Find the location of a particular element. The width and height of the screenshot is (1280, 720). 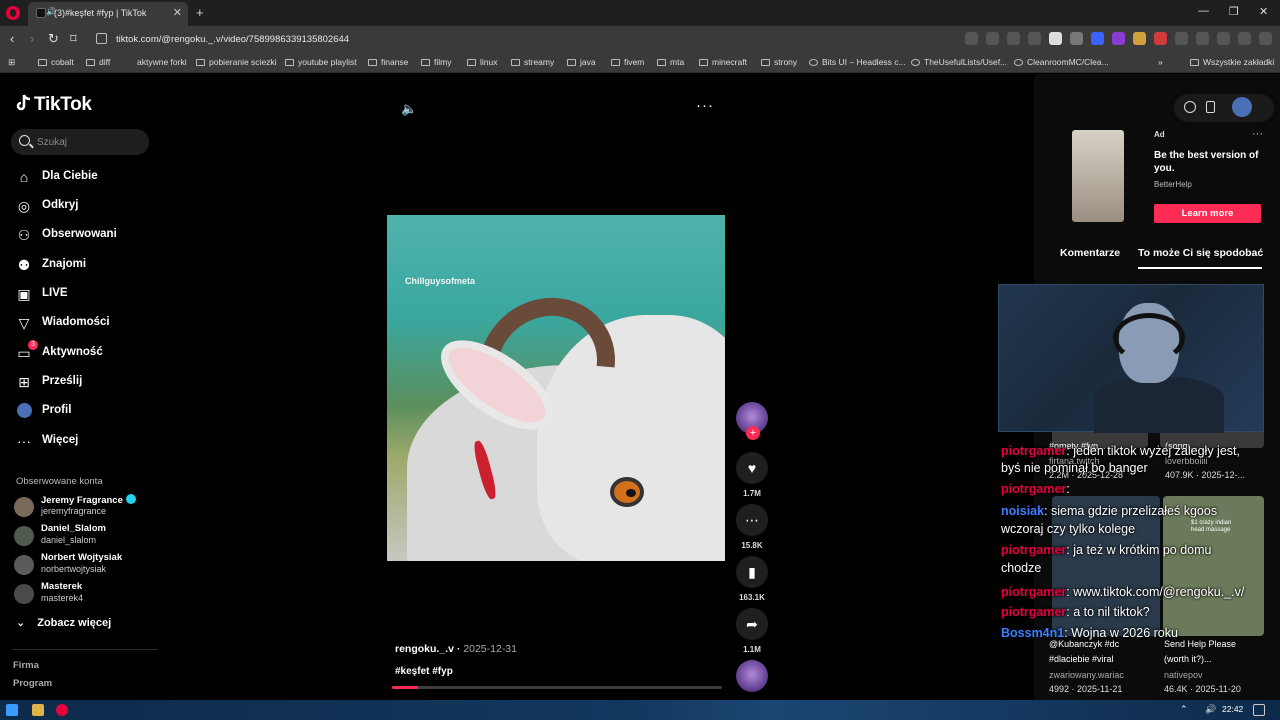

footer-link: Program is located at coordinates (32, 683).